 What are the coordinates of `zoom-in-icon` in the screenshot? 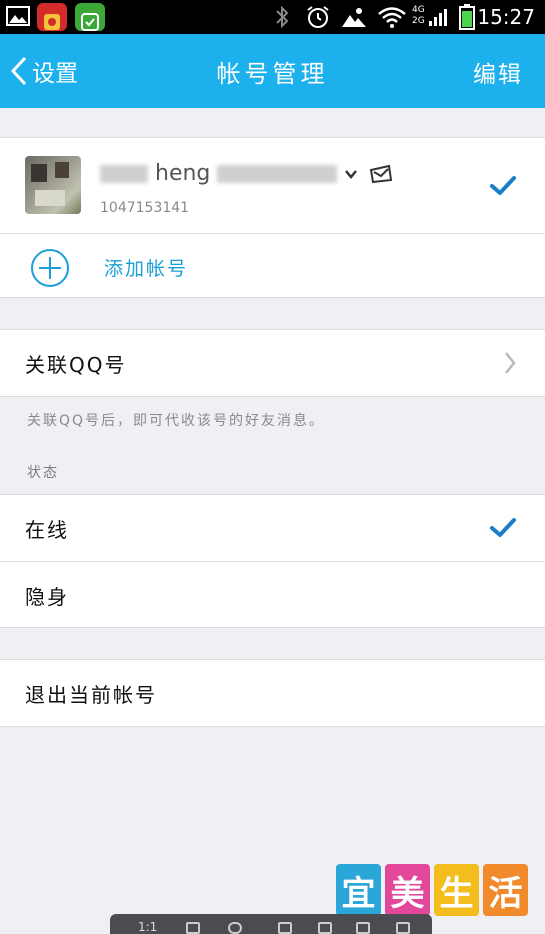 It's located at (325, 928).